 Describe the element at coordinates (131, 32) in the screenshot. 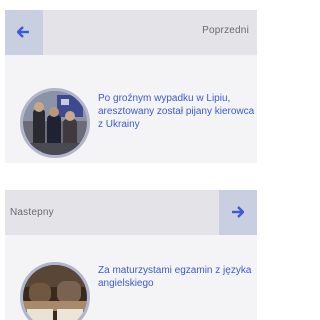

I see `previous-header: Poprzedni` at that location.